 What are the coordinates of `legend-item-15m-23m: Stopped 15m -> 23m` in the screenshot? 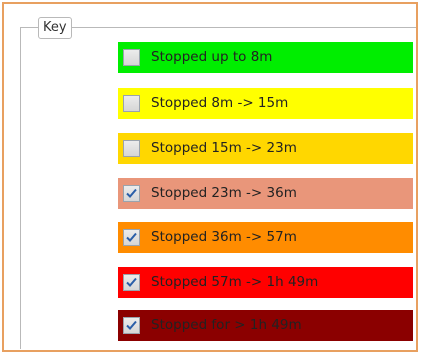 It's located at (265, 148).